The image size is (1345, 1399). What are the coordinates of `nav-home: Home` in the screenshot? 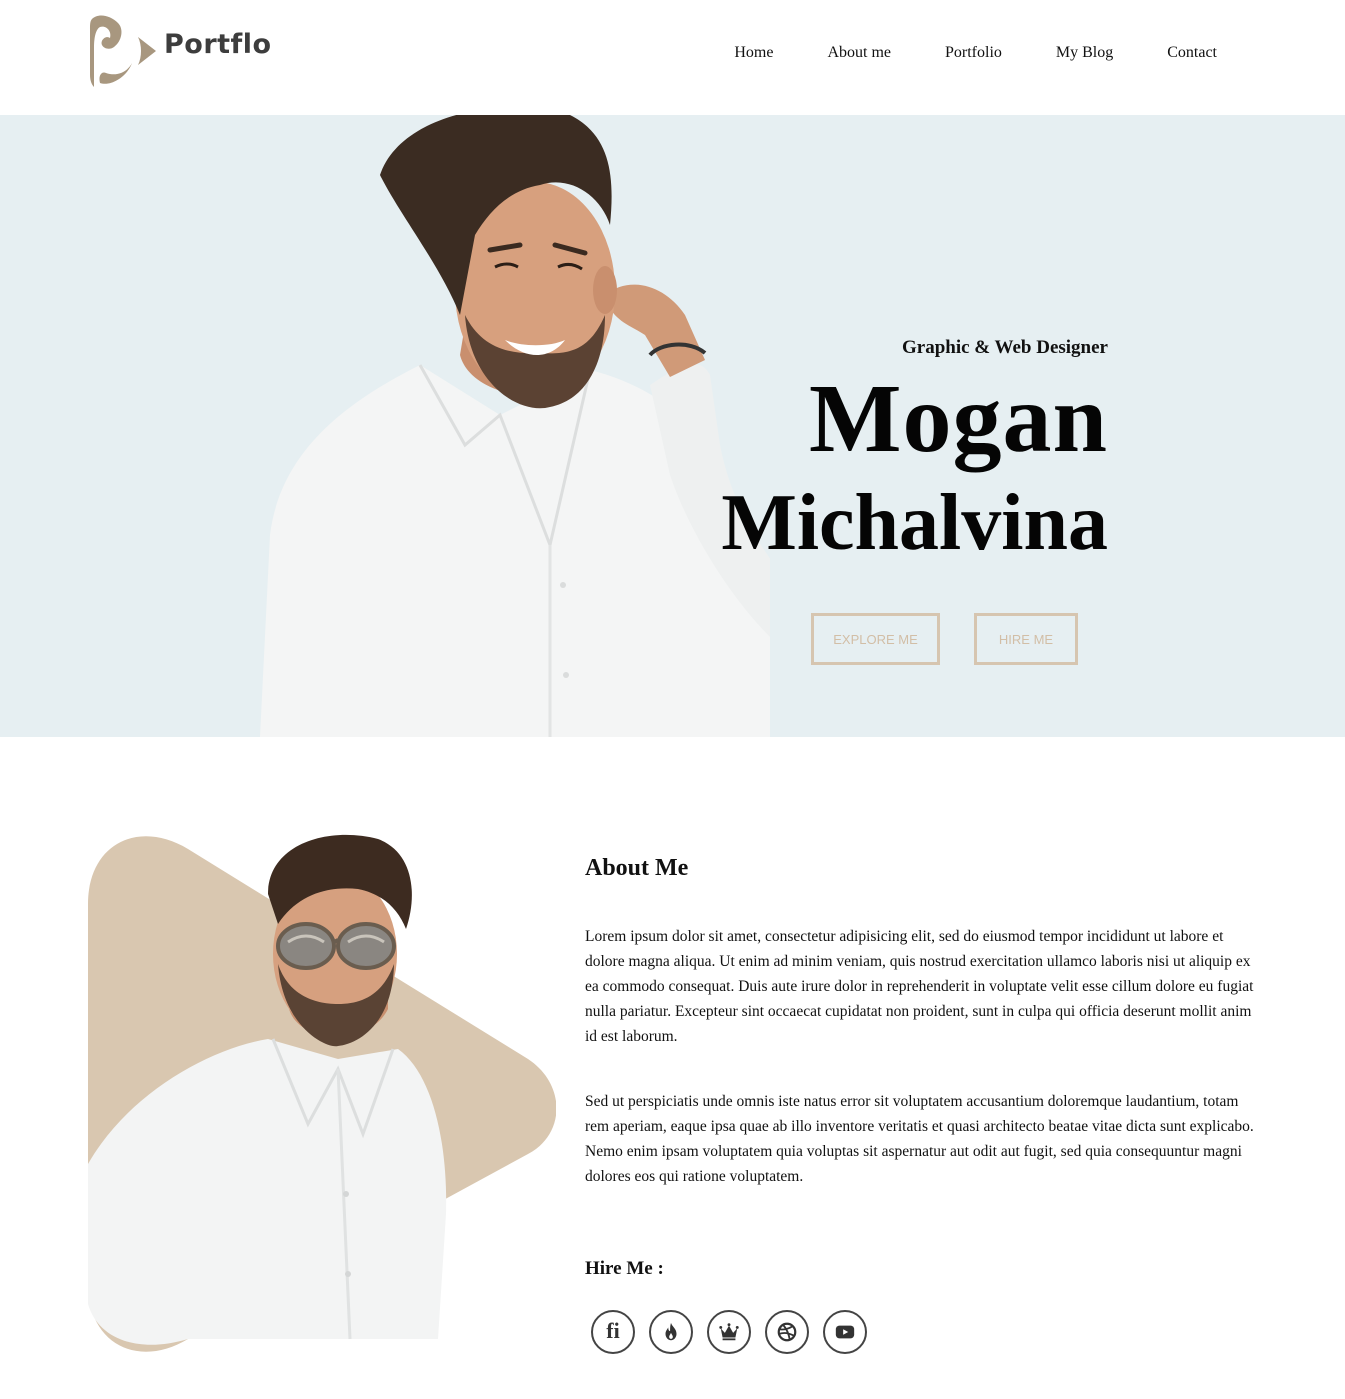 It's located at (753, 53).